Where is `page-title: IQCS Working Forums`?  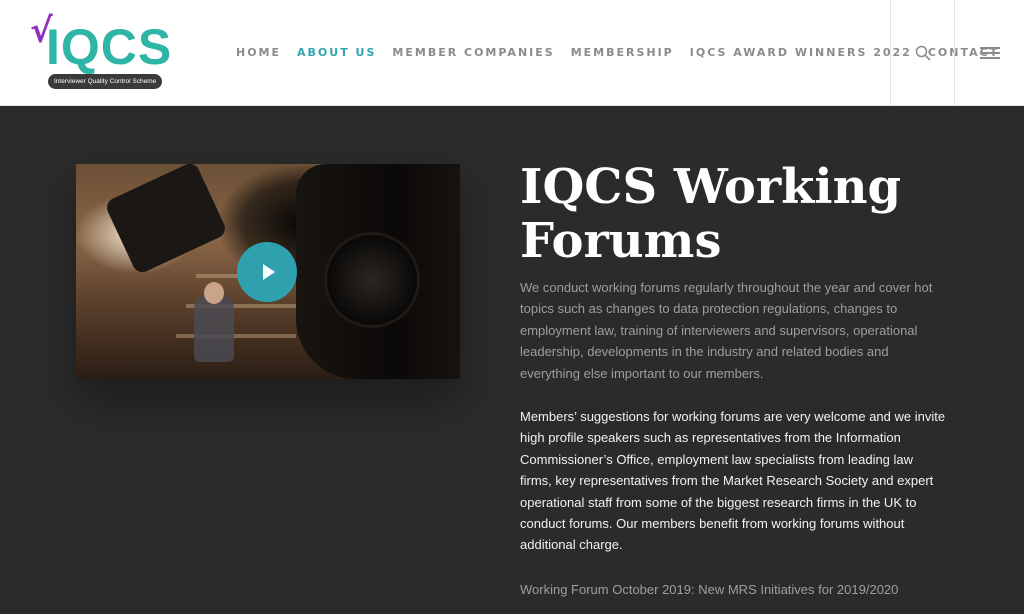
page-title: IQCS Working Forums is located at coordinates (711, 214).